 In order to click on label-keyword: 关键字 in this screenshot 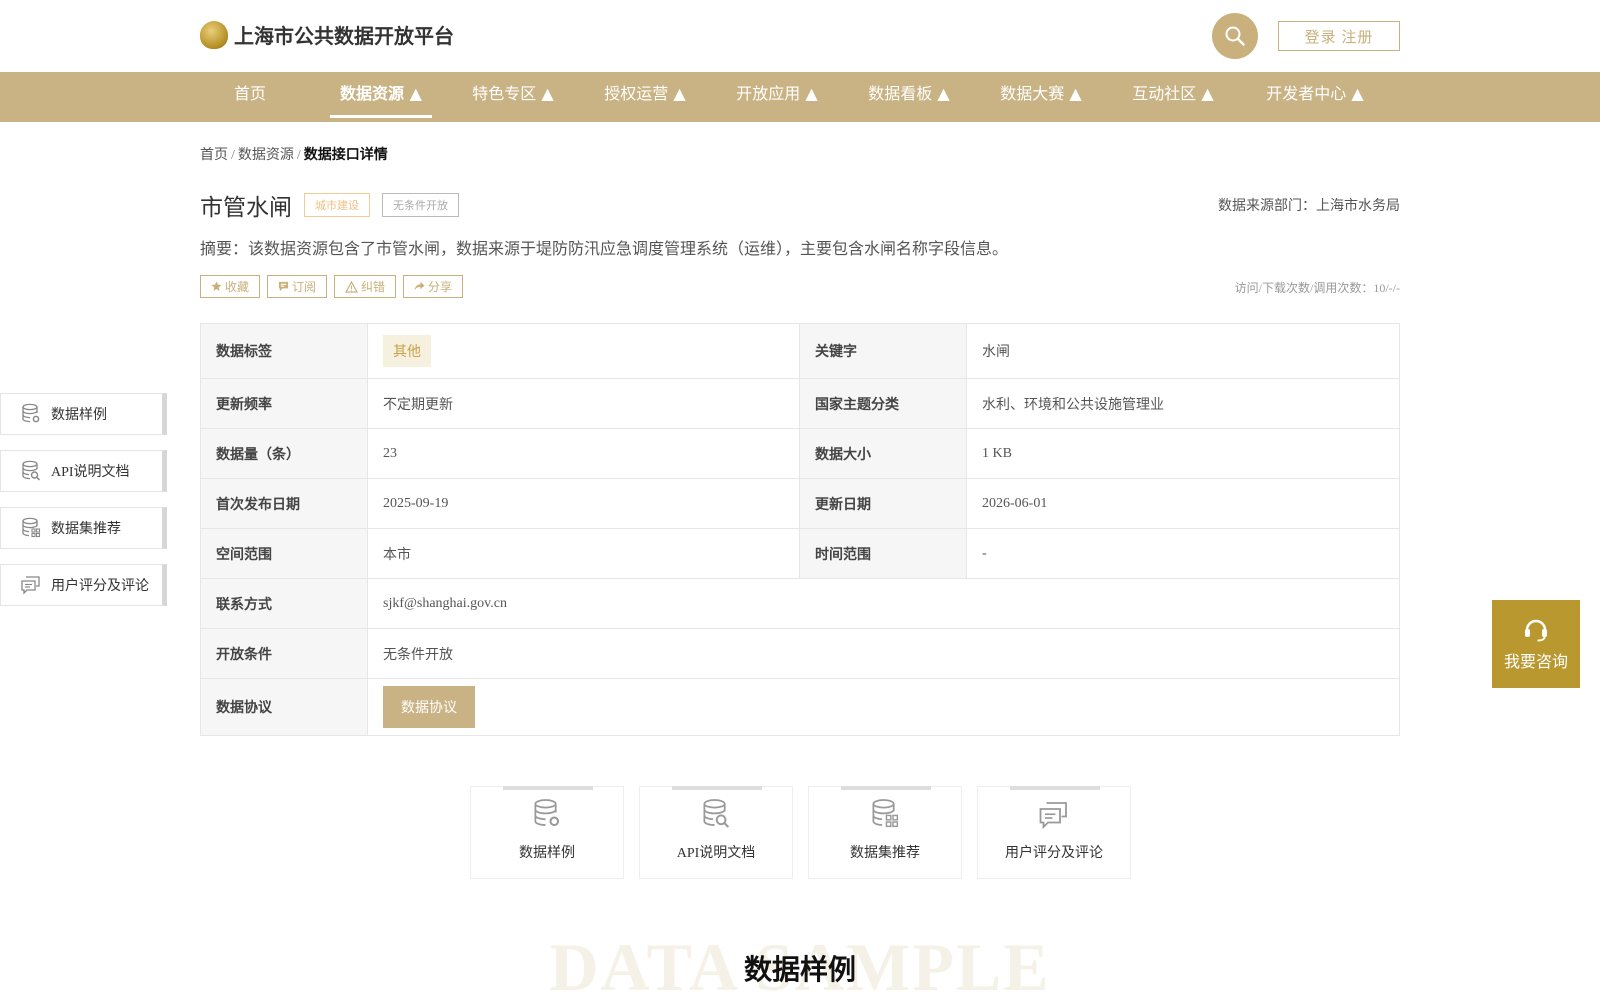, I will do `click(883, 351)`.